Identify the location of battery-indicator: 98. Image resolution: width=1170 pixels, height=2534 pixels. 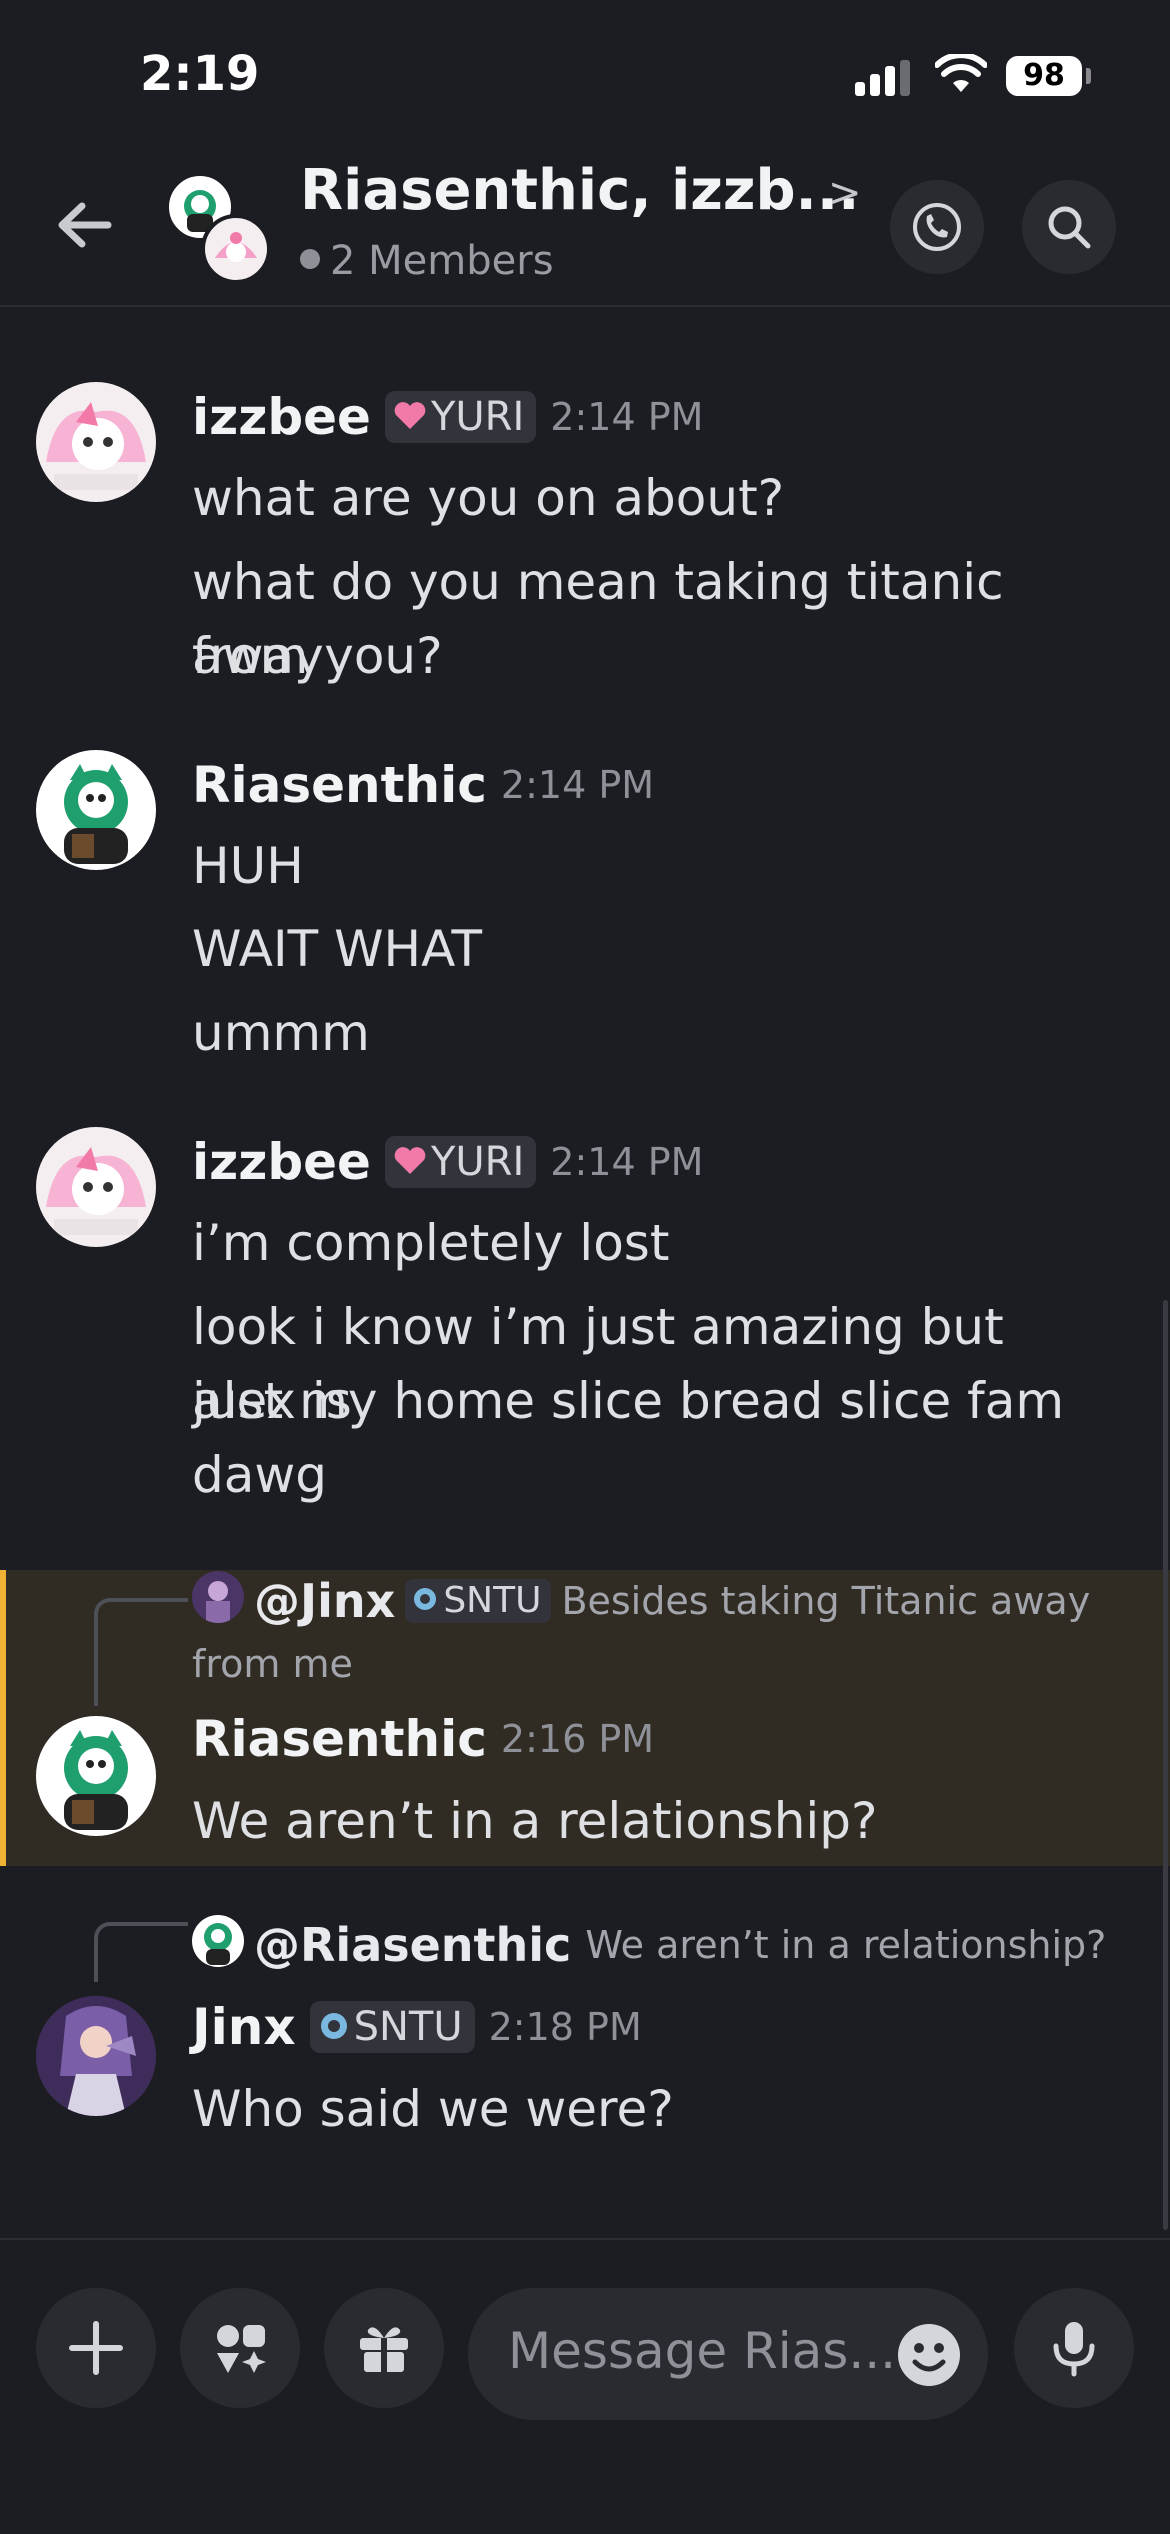
(1044, 76).